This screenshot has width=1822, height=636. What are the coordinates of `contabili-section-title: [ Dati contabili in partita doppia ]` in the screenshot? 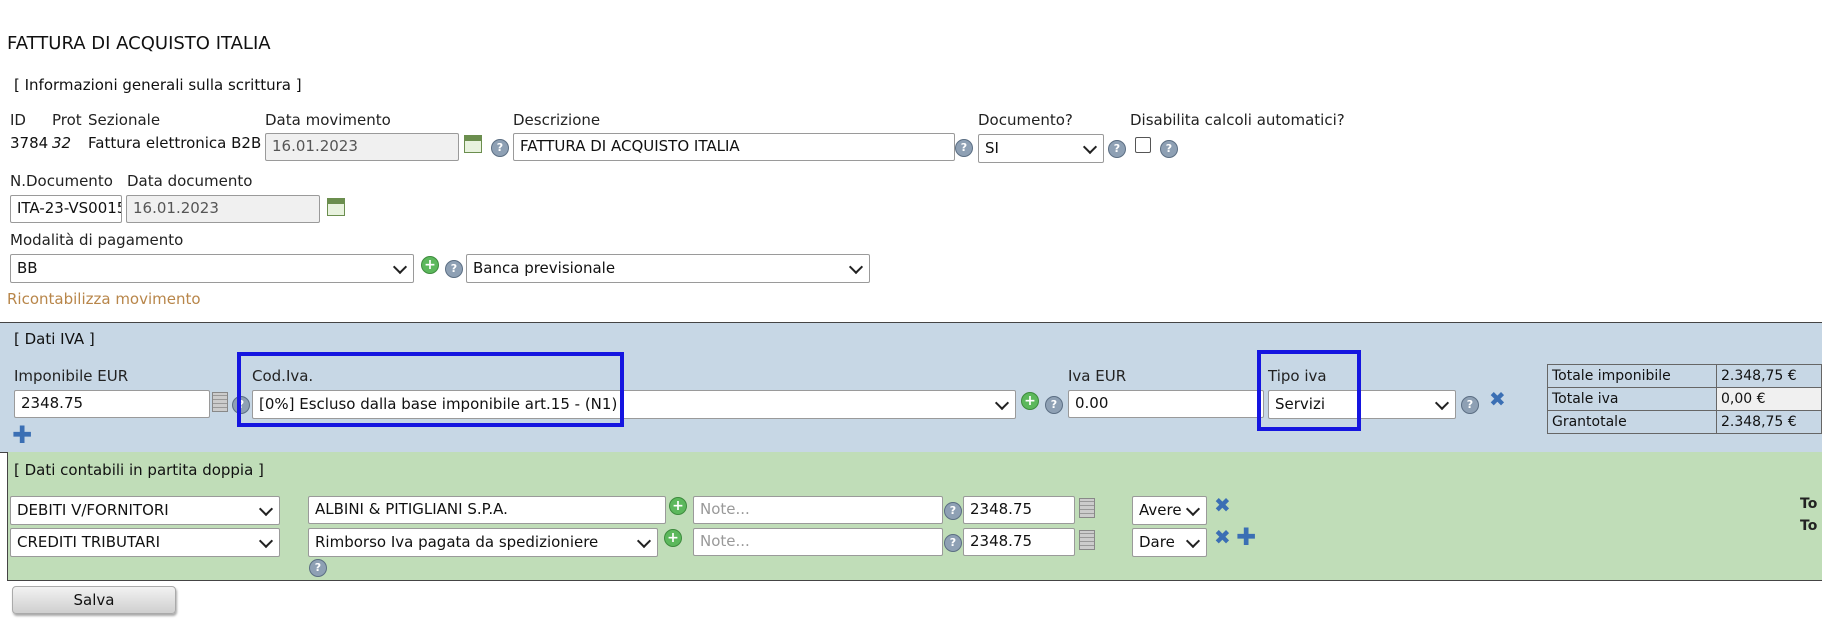 It's located at (139, 470).